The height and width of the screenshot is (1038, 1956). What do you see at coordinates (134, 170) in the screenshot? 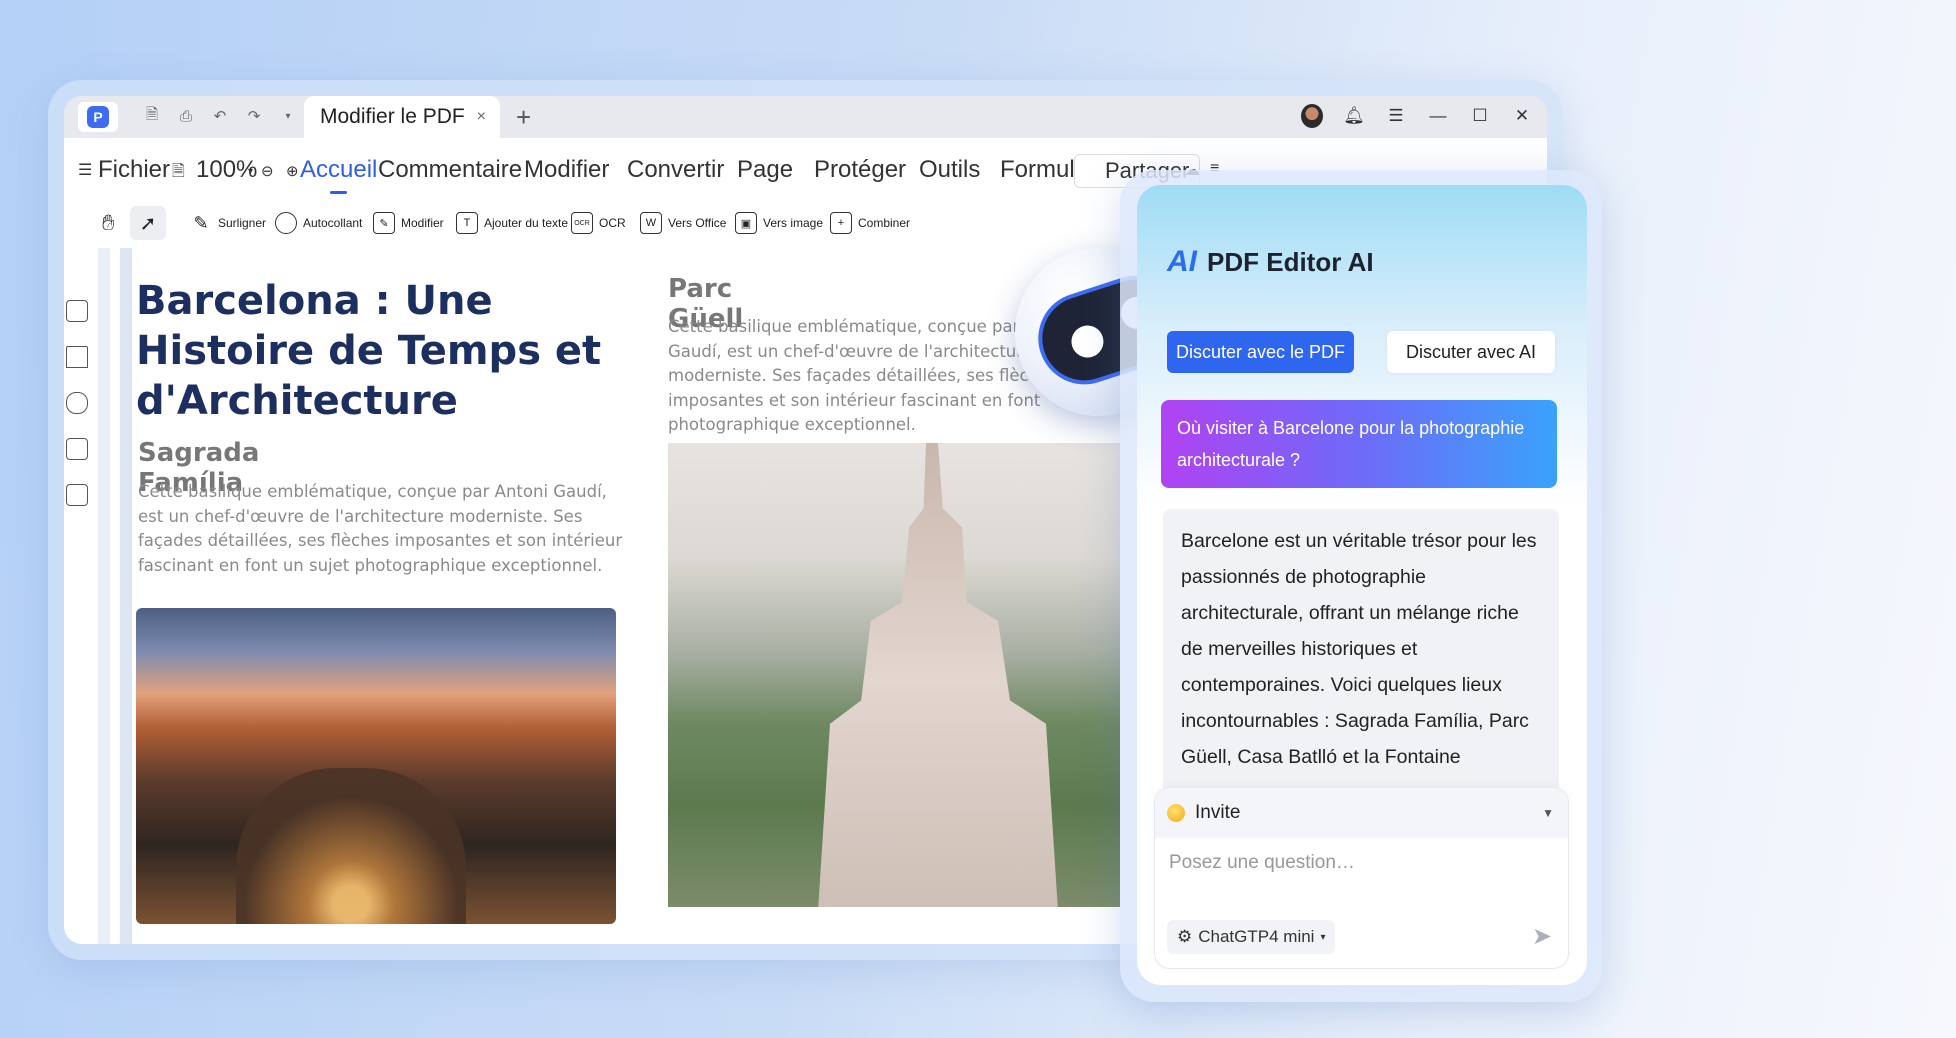
I see `menu-file: Fichier` at bounding box center [134, 170].